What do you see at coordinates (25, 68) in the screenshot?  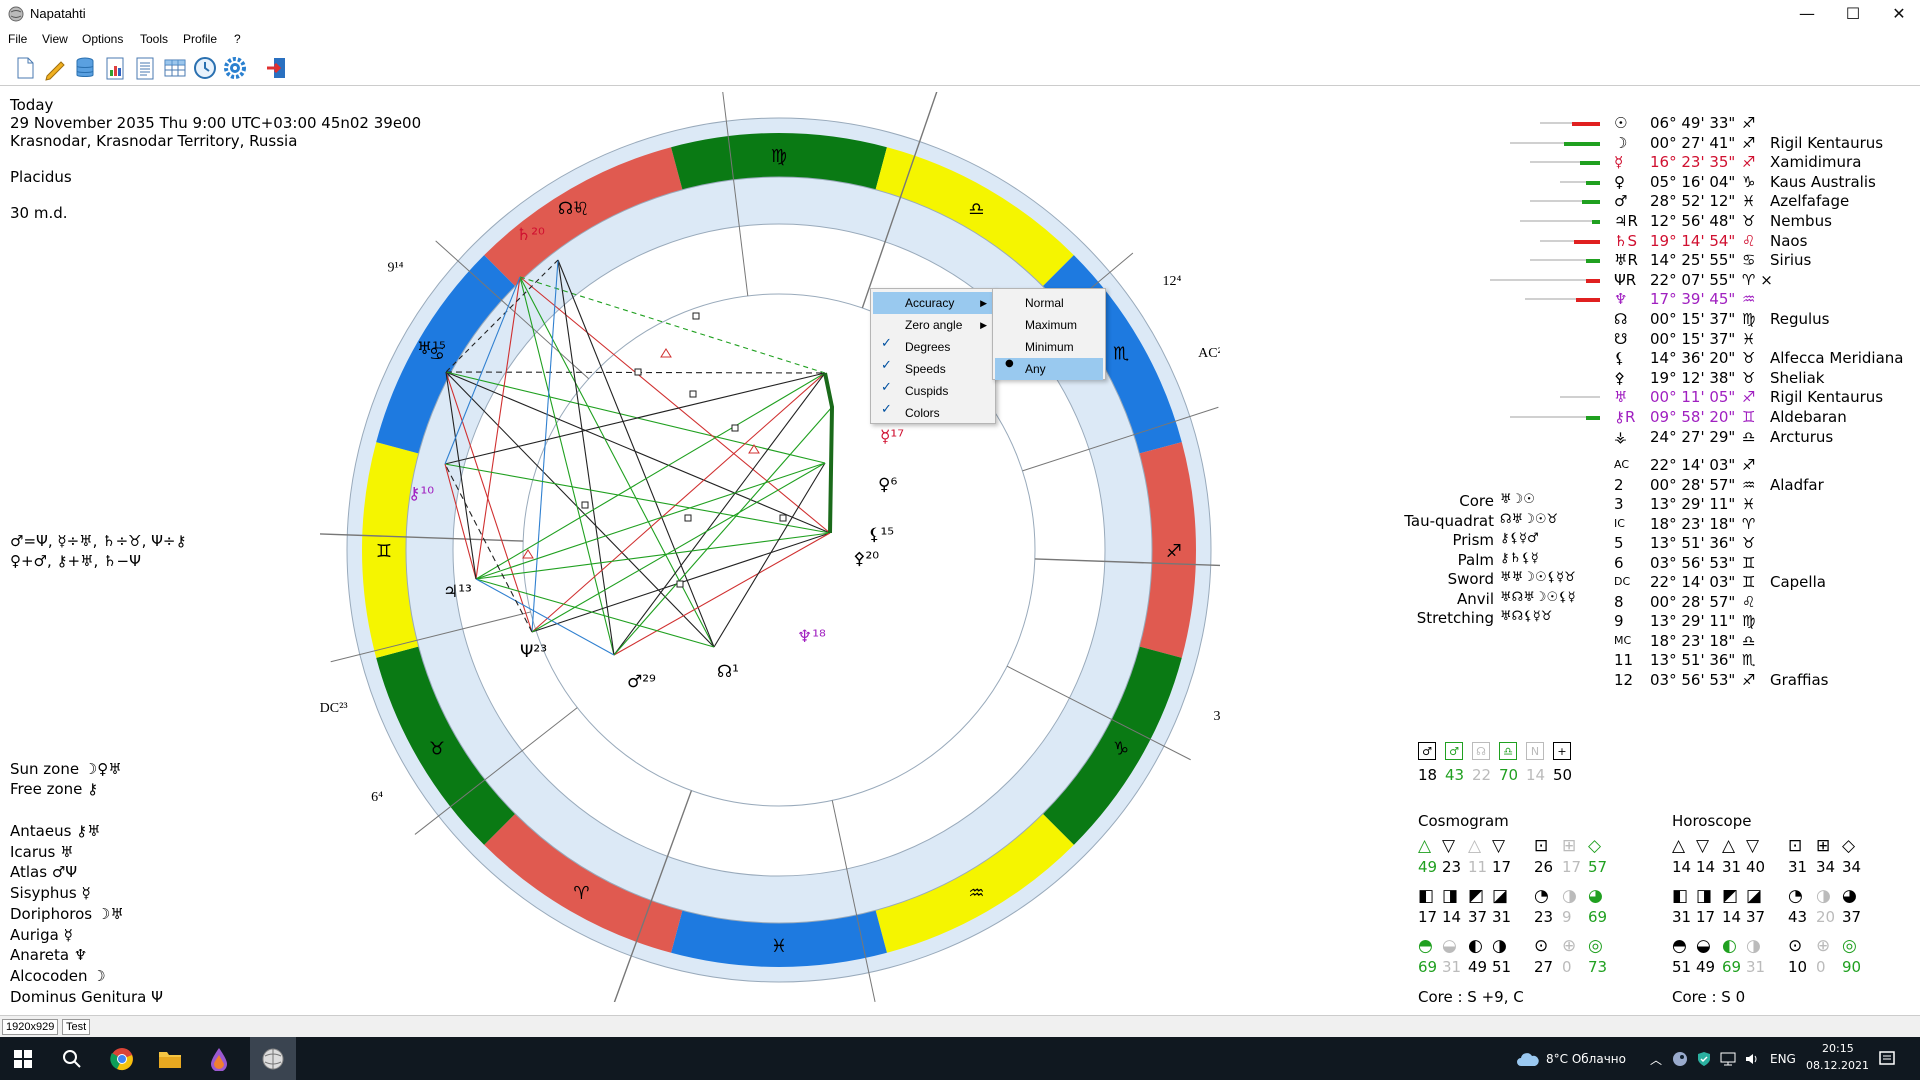 I see `new-file-icon` at bounding box center [25, 68].